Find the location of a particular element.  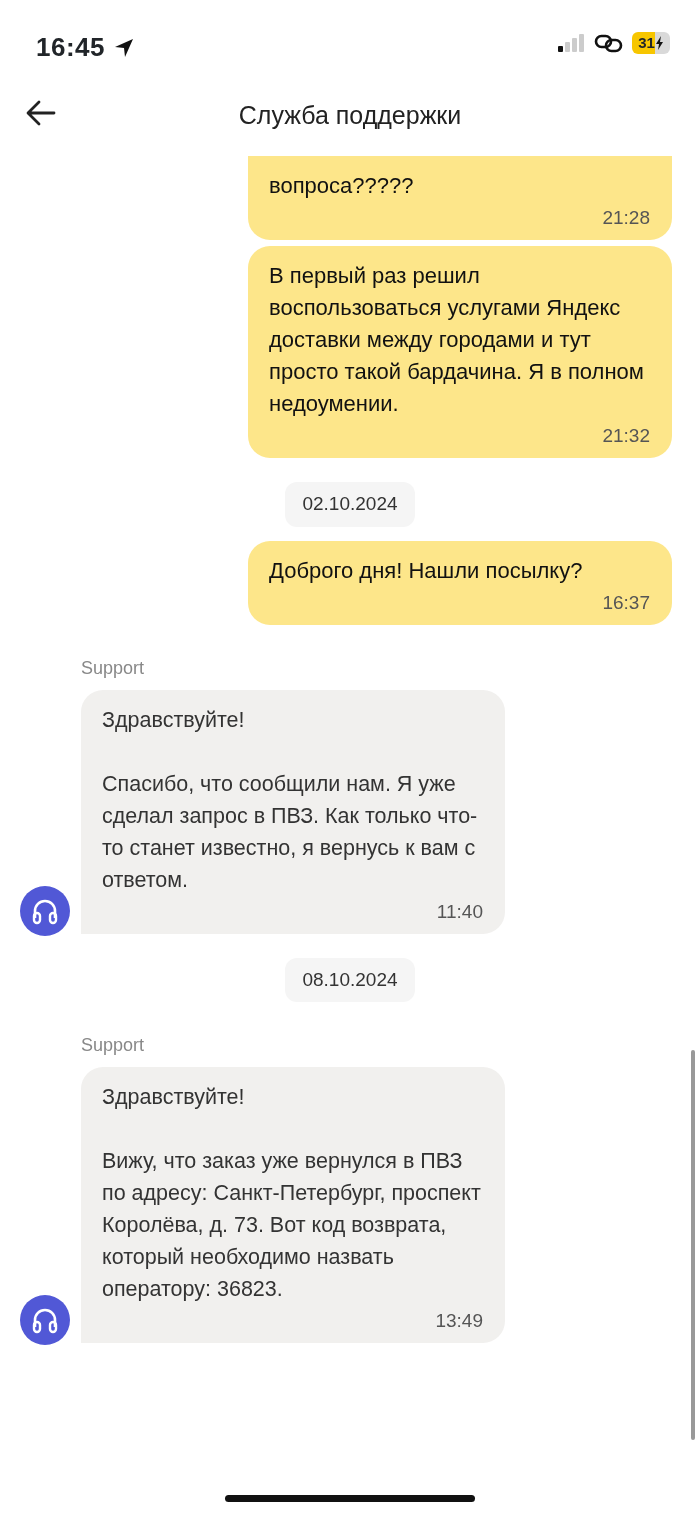

message-time: 16:37 is located at coordinates (625, 602).